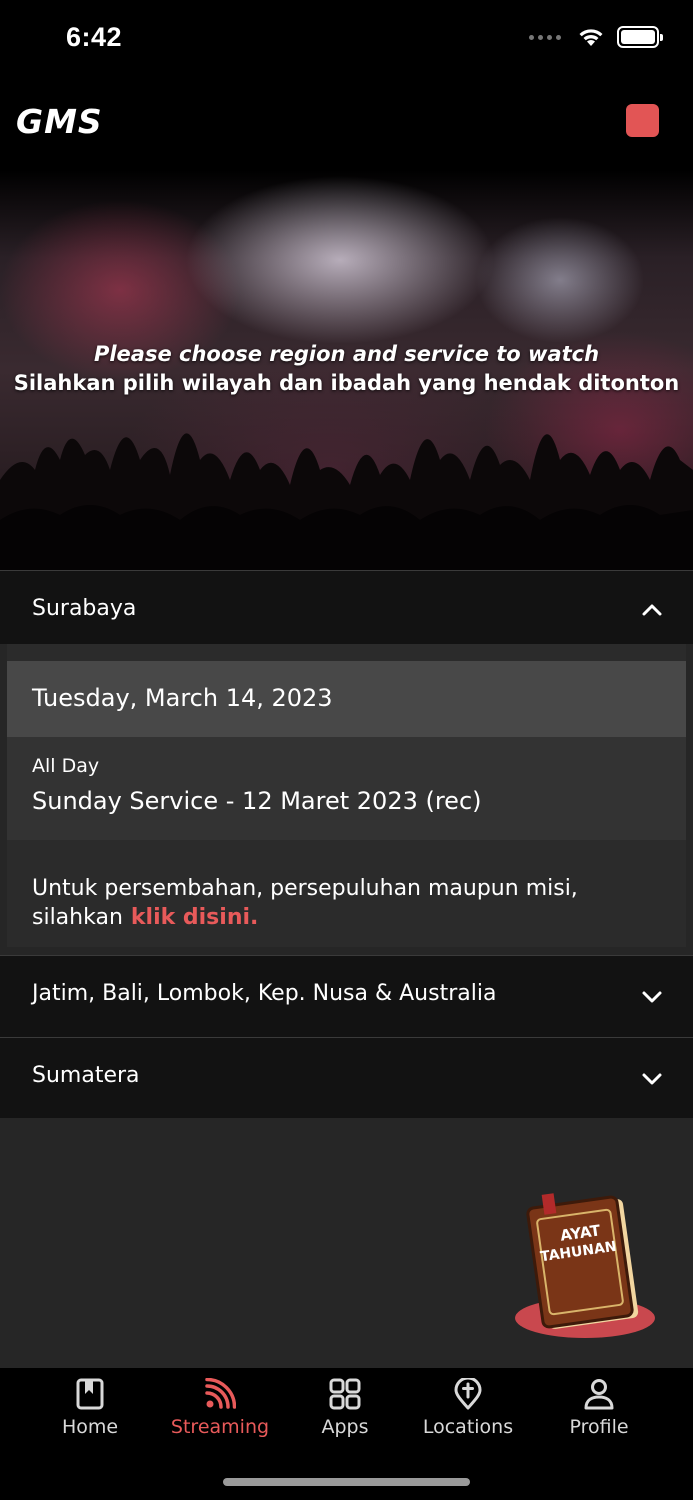  I want to click on ayat-tahunan-button: AYAT TAHUNAN, so click(585, 1265).